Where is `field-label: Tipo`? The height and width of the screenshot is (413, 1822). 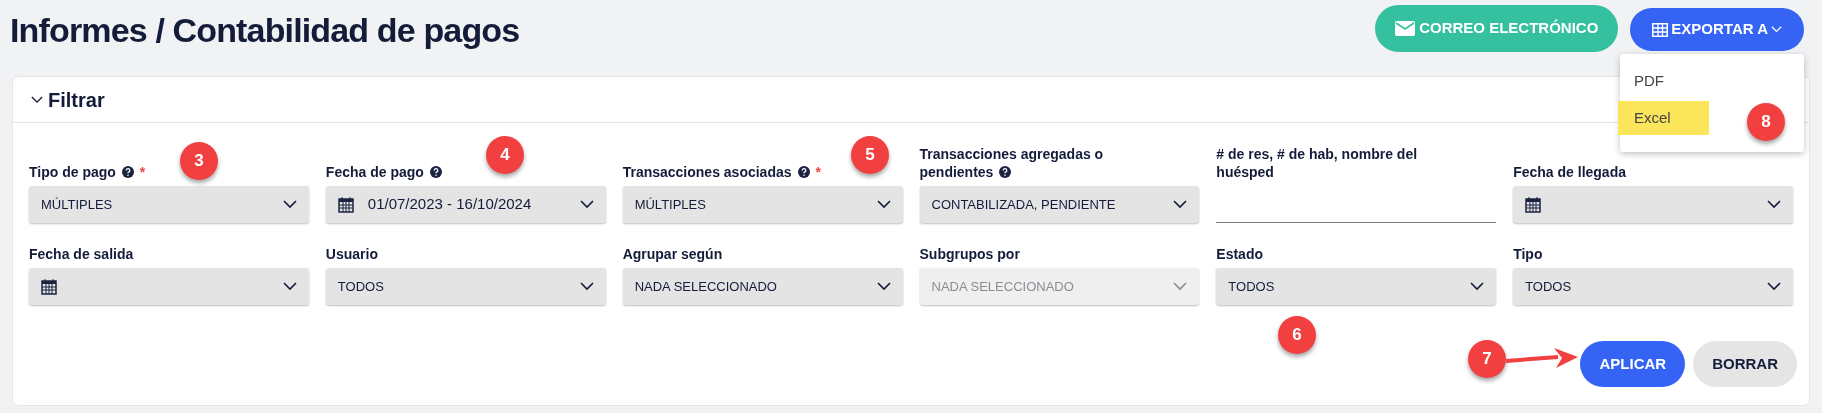 field-label: Tipo is located at coordinates (1528, 254).